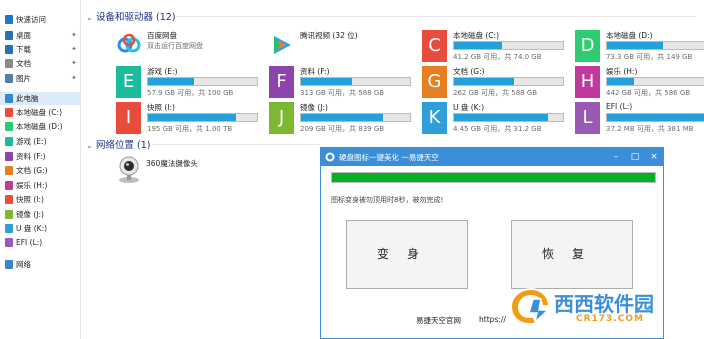 This screenshot has height=339, width=704. Describe the element at coordinates (175, 46) in the screenshot. I see `item-subtitle: 双击运行百度网盘` at that location.